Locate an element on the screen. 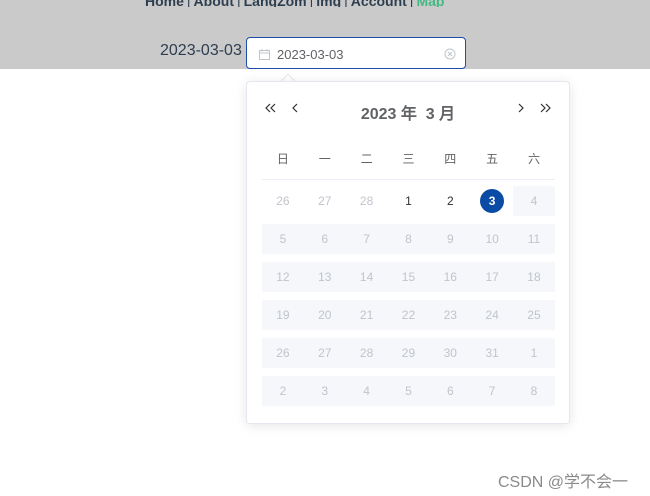  selected-date-text: 2023-03-03 is located at coordinates (201, 50).